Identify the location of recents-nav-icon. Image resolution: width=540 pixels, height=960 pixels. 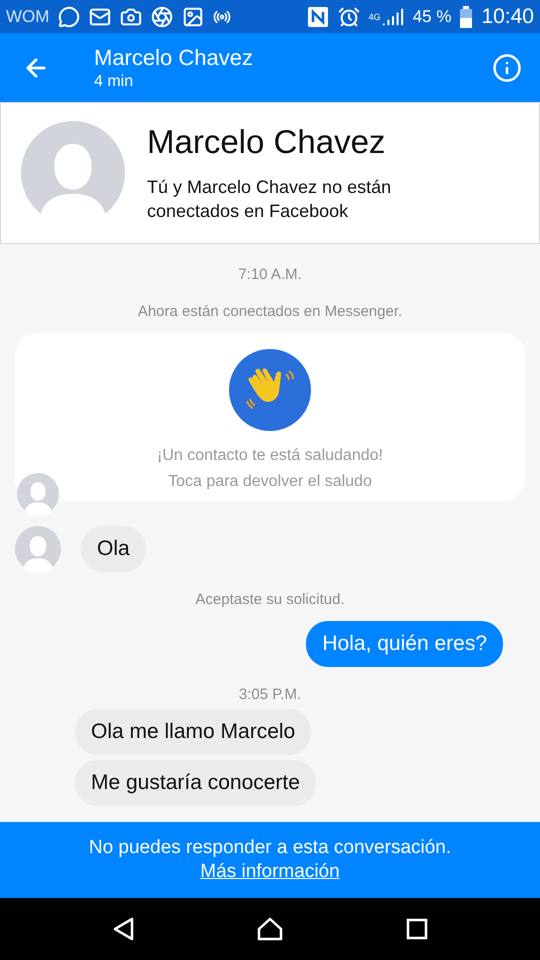
(417, 929).